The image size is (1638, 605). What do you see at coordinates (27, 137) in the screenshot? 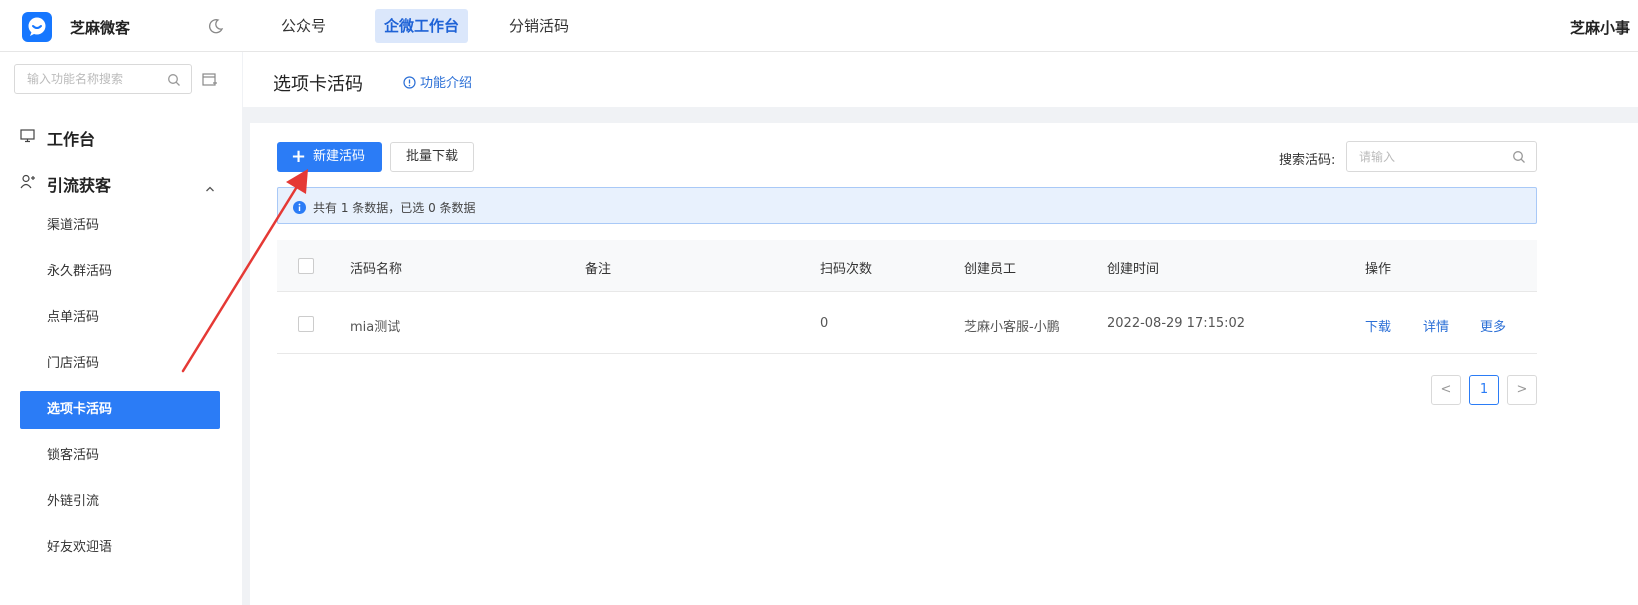
I see `monitor-icon` at bounding box center [27, 137].